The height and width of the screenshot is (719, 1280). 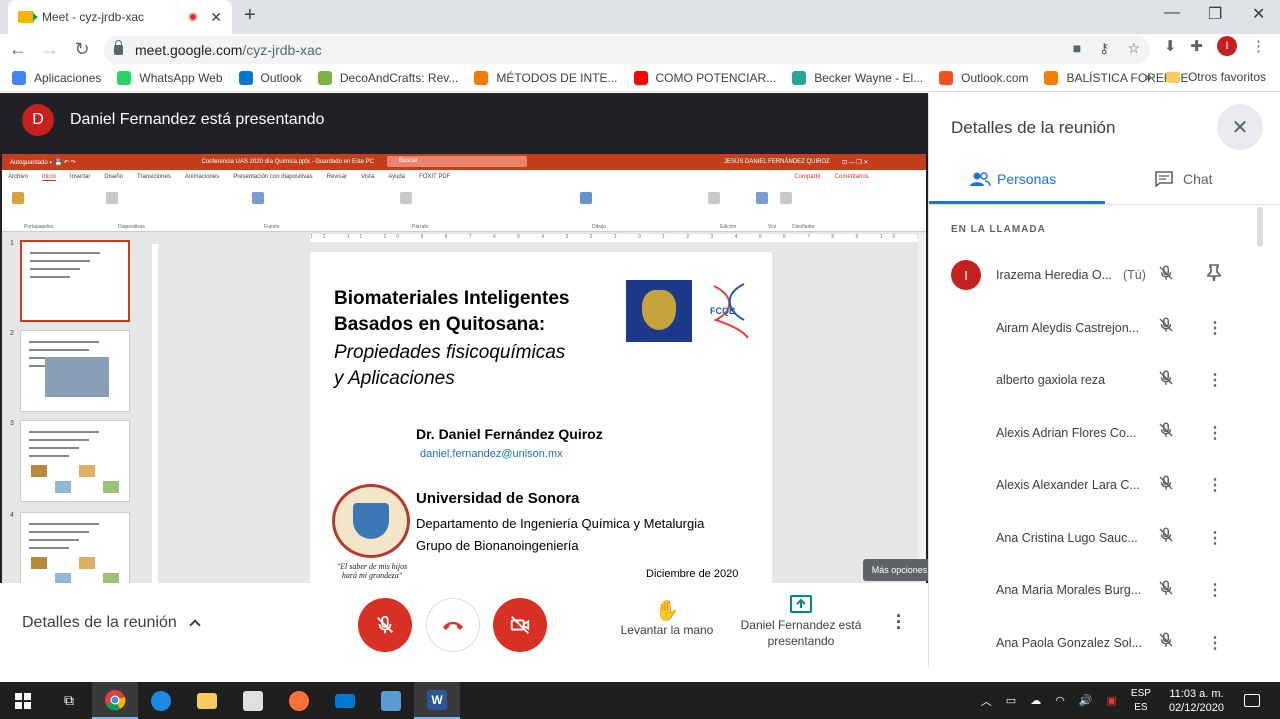 I want to click on back-button: ←, so click(x=18, y=49).